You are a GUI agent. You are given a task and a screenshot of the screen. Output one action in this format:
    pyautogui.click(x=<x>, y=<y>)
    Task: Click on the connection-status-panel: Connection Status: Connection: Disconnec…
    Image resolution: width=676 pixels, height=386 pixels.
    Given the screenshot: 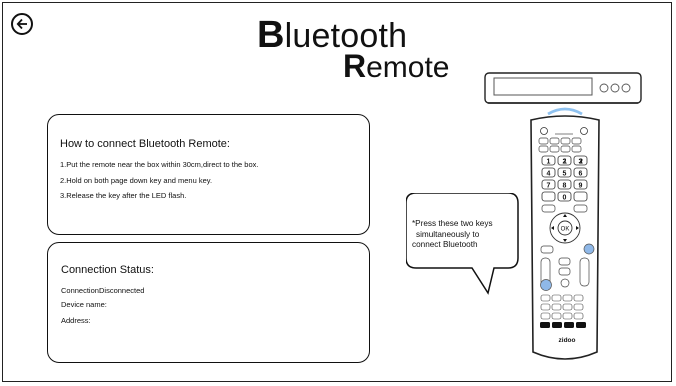 What is the action you would take?
    pyautogui.click(x=208, y=302)
    